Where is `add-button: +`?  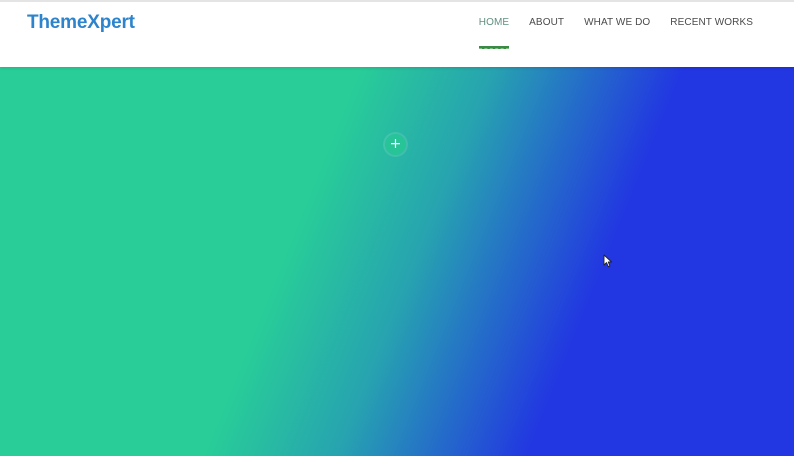 add-button: + is located at coordinates (395, 144).